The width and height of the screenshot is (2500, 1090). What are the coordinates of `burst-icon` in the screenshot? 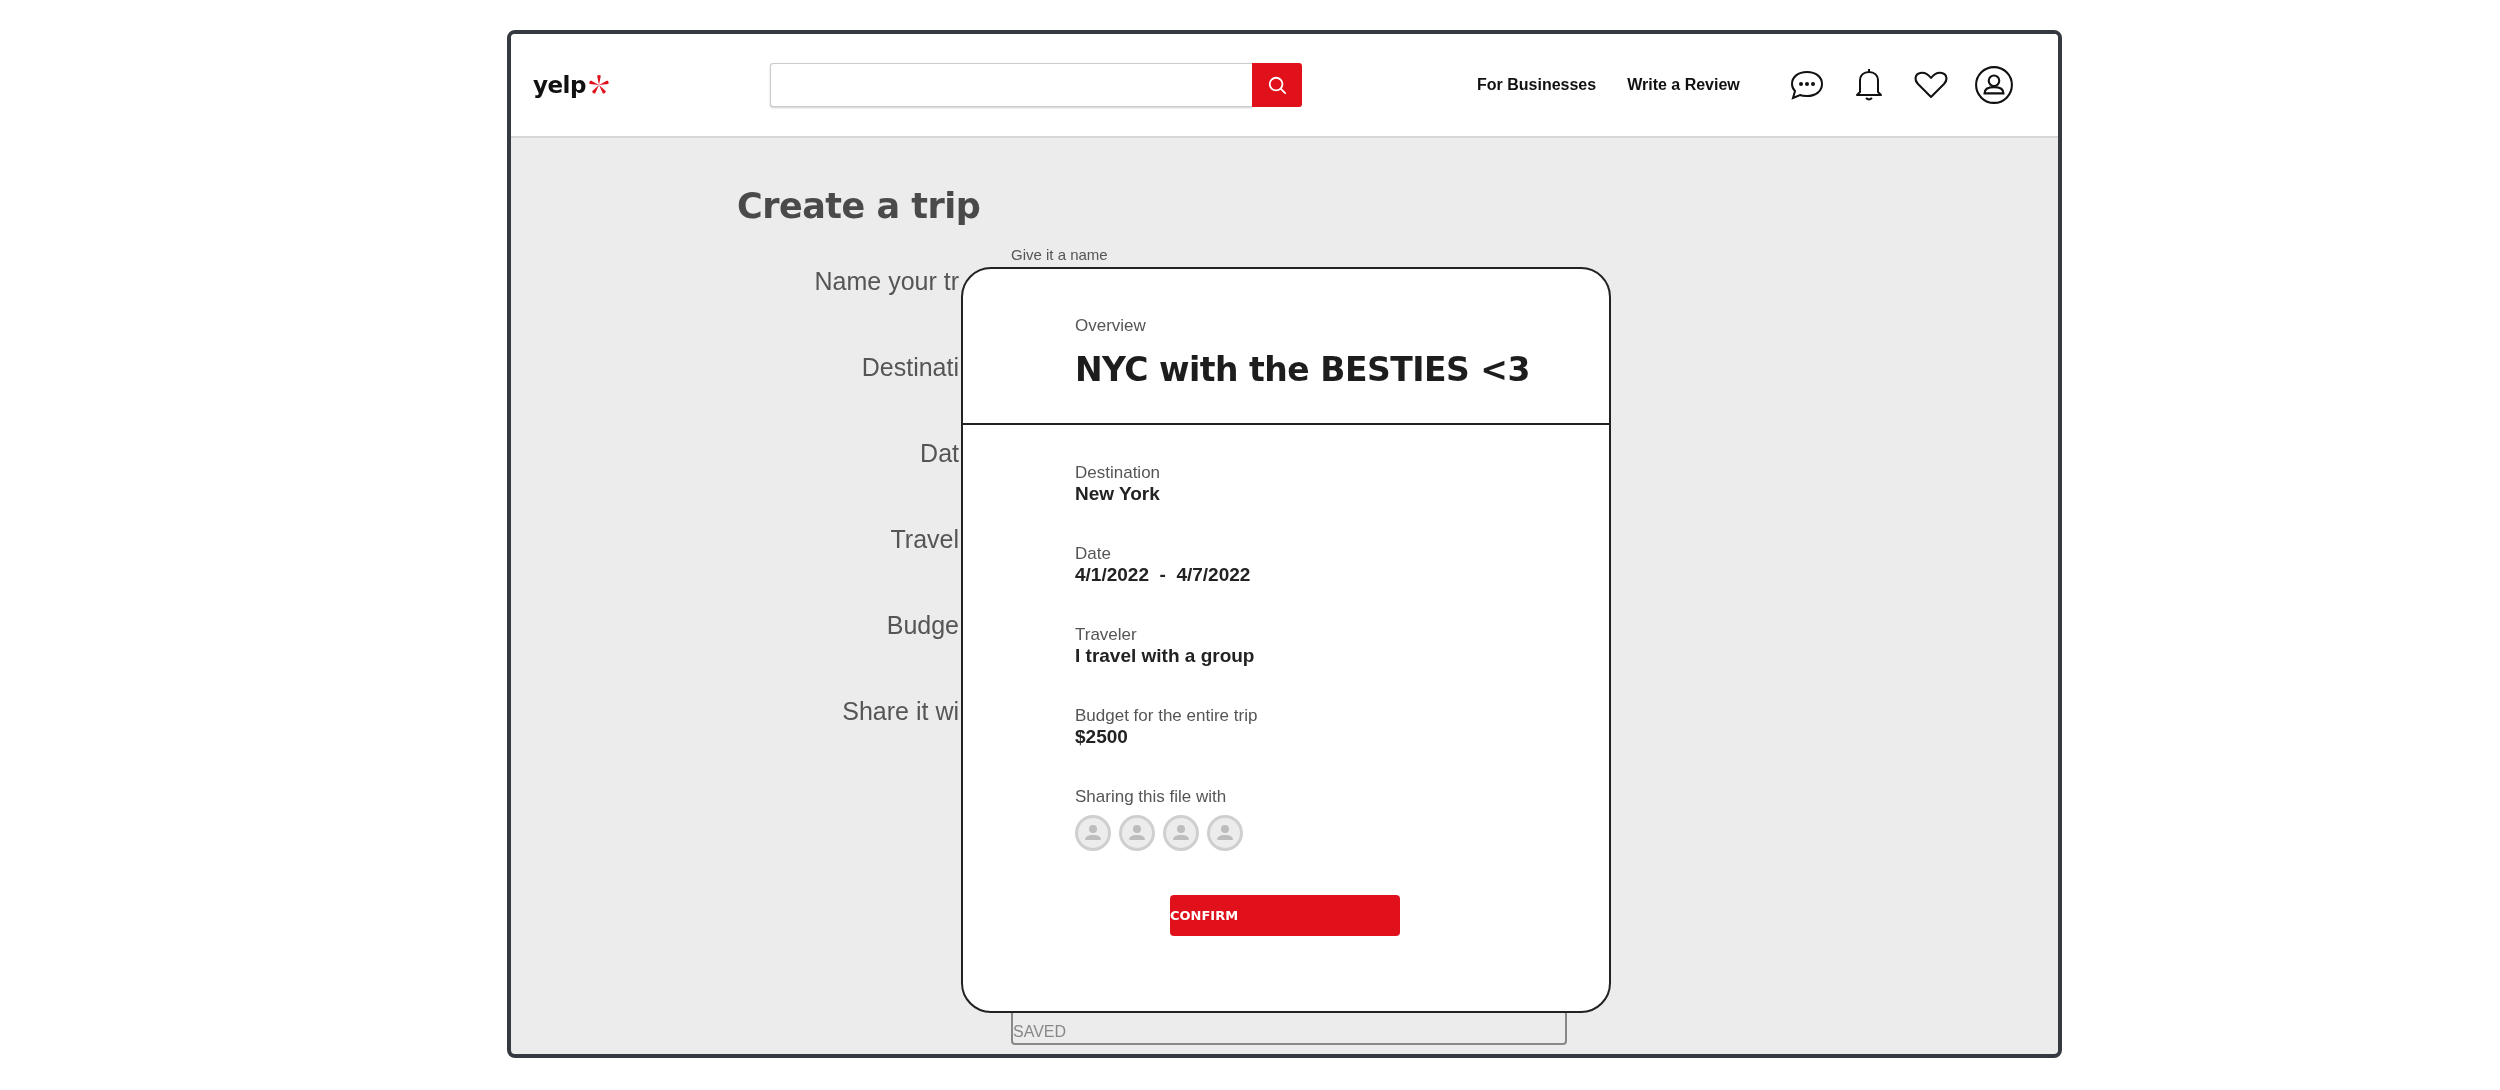 It's located at (598, 85).